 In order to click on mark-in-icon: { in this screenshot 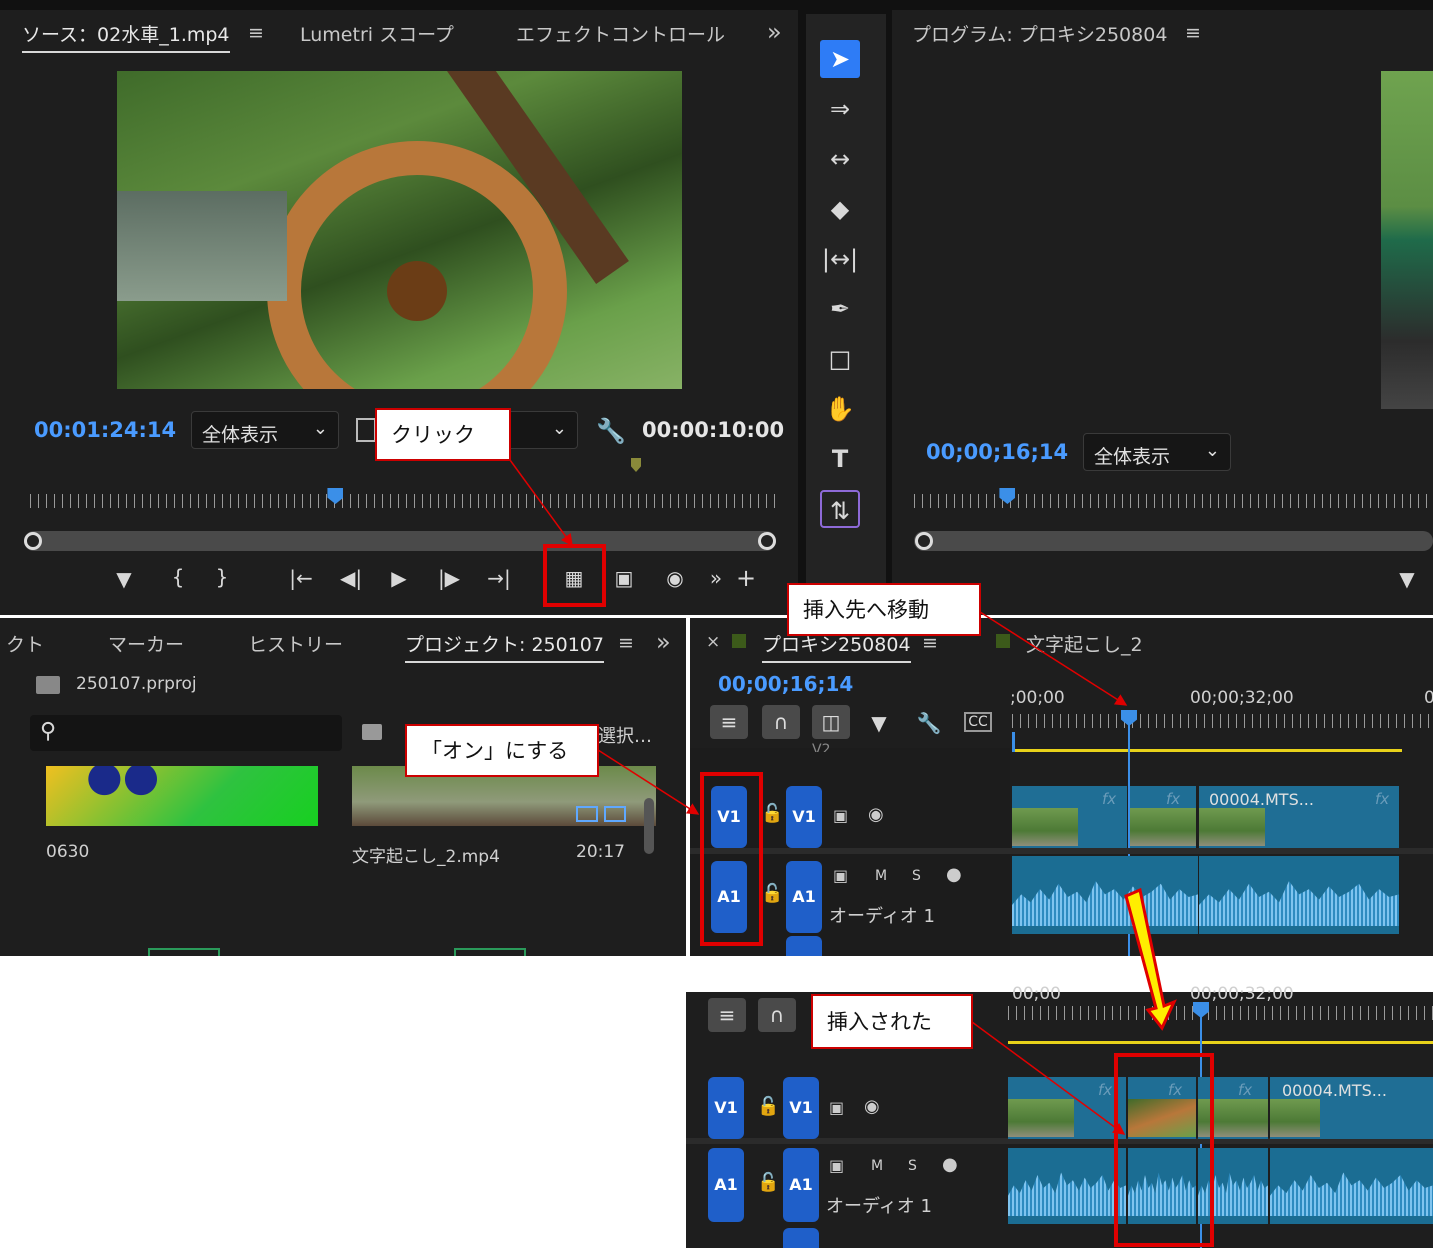, I will do `click(178, 577)`.